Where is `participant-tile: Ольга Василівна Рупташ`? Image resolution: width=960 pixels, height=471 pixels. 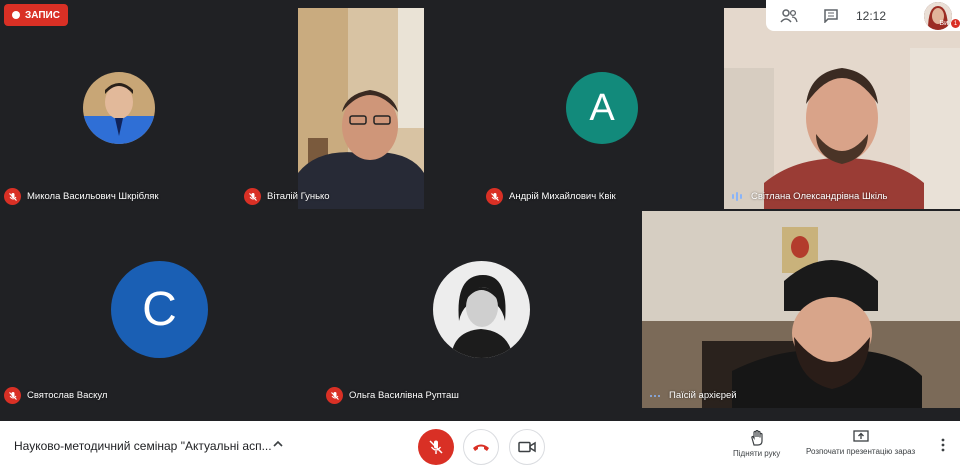 participant-tile: Ольга Василівна Рупташ is located at coordinates (482, 309).